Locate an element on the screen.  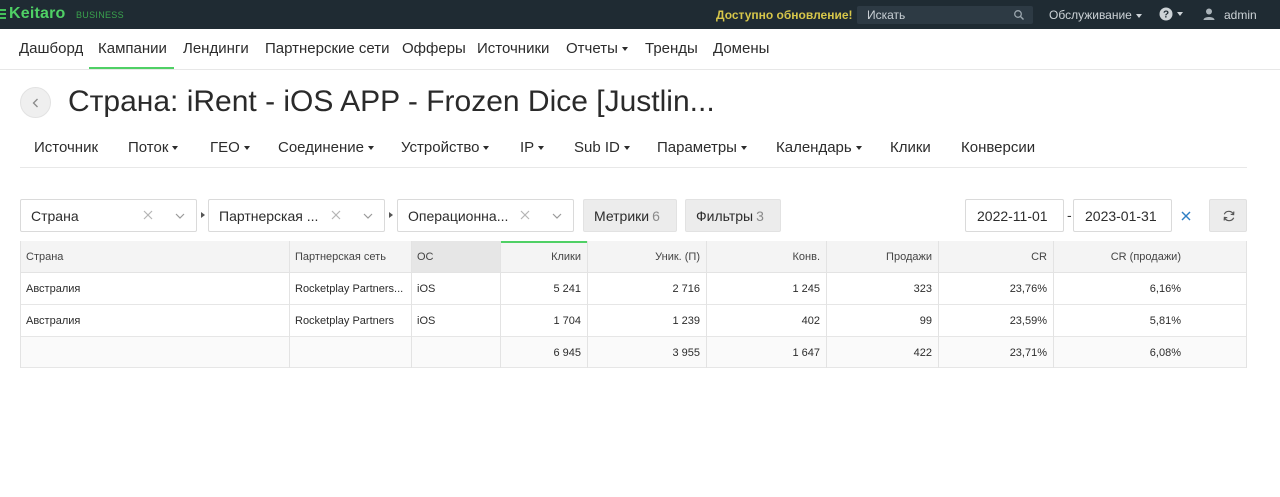
service-menu-label: Обслуживание is located at coordinates (1090, 15).